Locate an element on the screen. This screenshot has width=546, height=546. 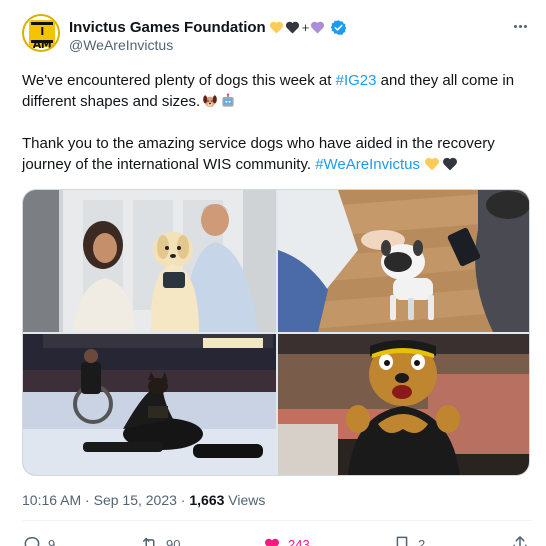
tweet-time: 10:16 AM is located at coordinates (51, 500).